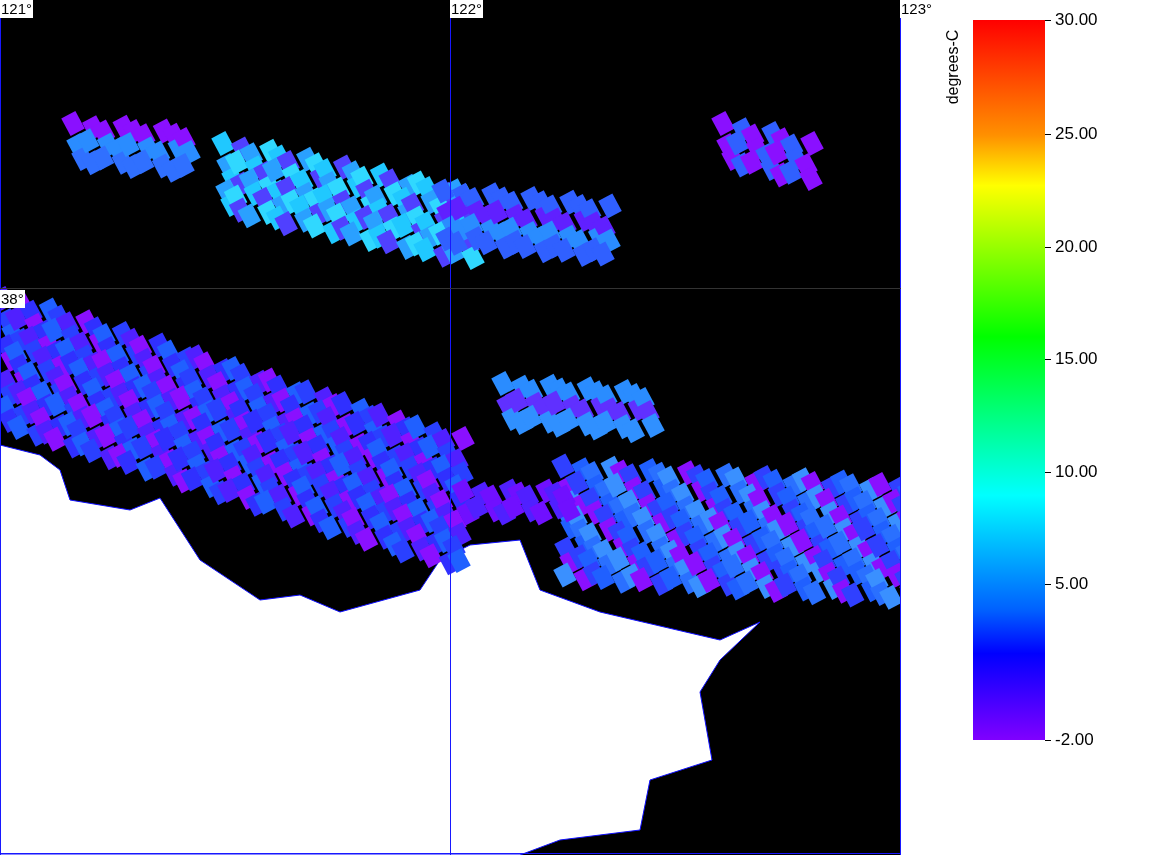 This screenshot has width=1166, height=855. I want to click on longitude-label: 122°, so click(467, 9).